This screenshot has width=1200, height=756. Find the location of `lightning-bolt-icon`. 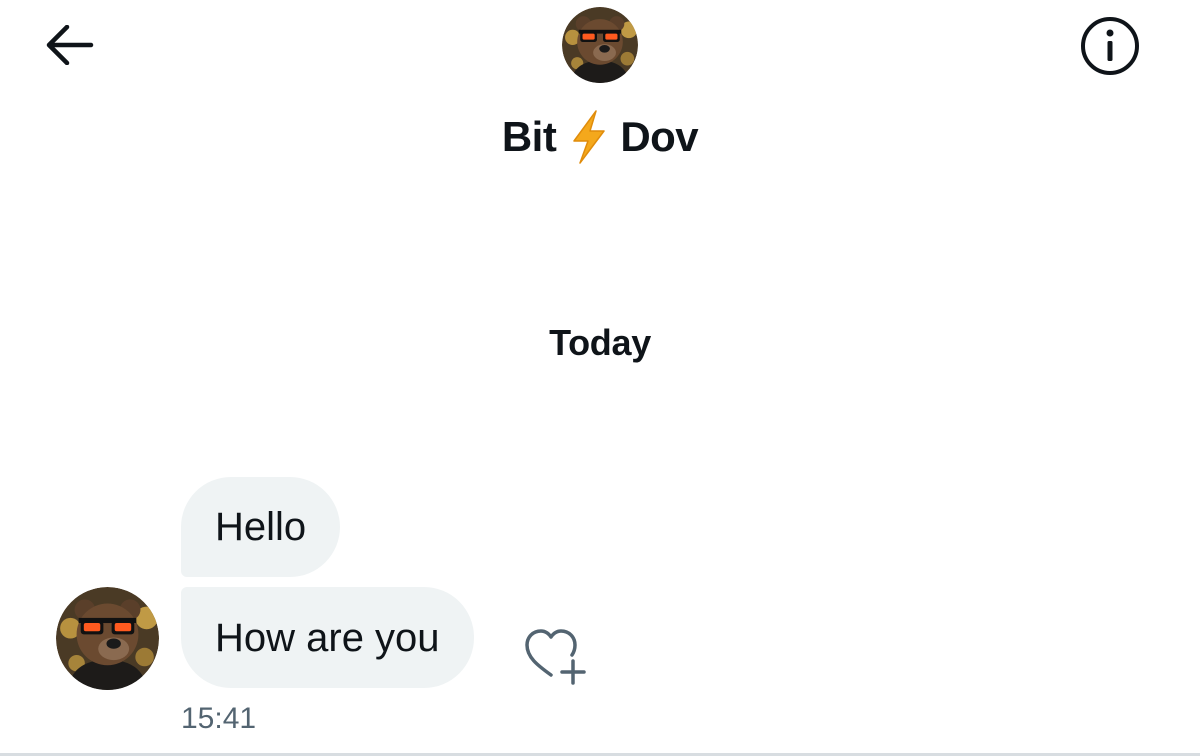

lightning-bolt-icon is located at coordinates (589, 137).